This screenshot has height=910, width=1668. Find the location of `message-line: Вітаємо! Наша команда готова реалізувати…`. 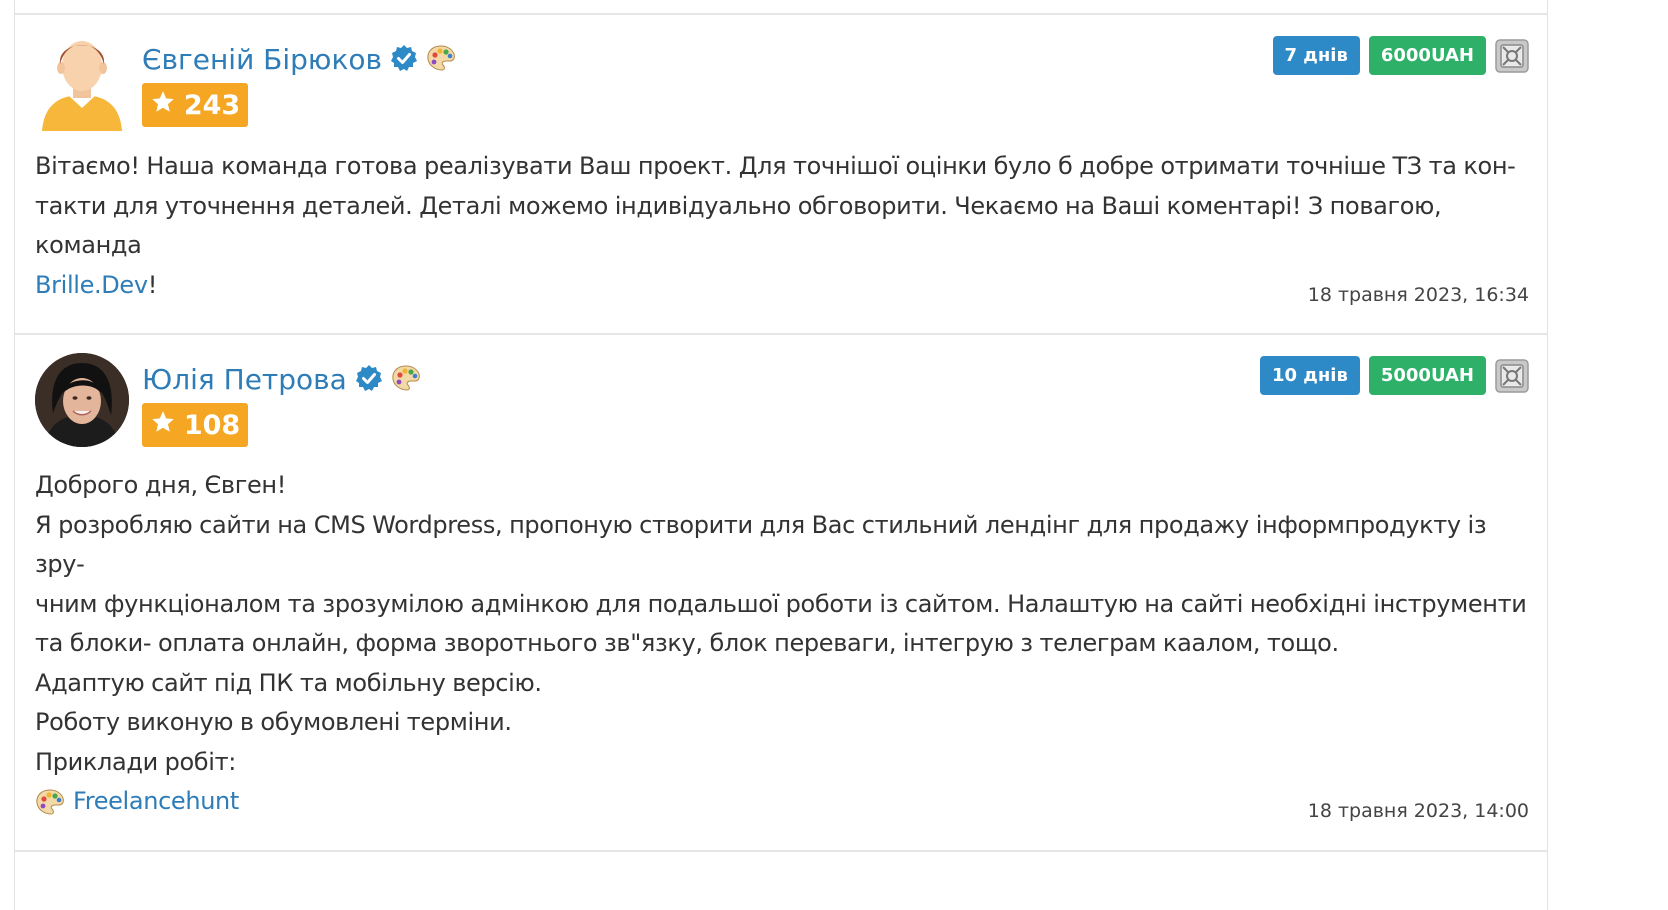

message-line: Вітаємо! Наша команда готова реалізувати… is located at coordinates (775, 166).